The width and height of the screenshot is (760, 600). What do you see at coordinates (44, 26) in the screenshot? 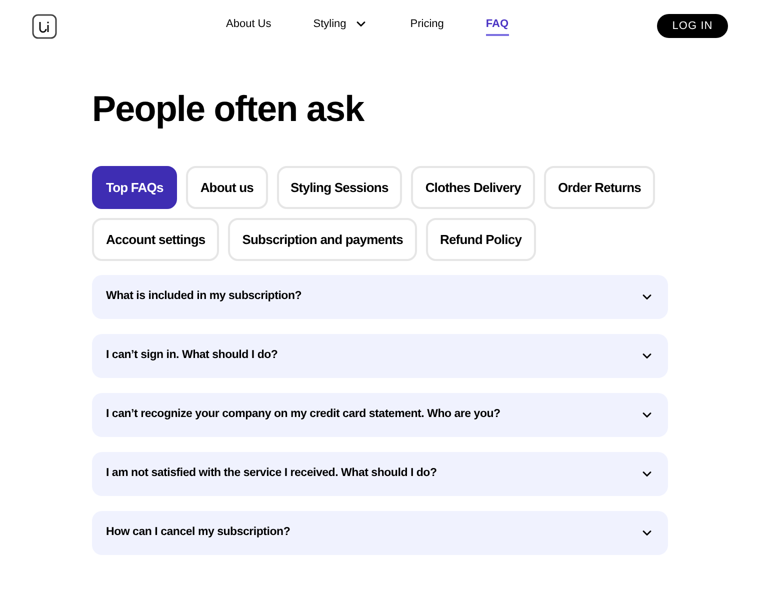
I see `logo-icon` at bounding box center [44, 26].